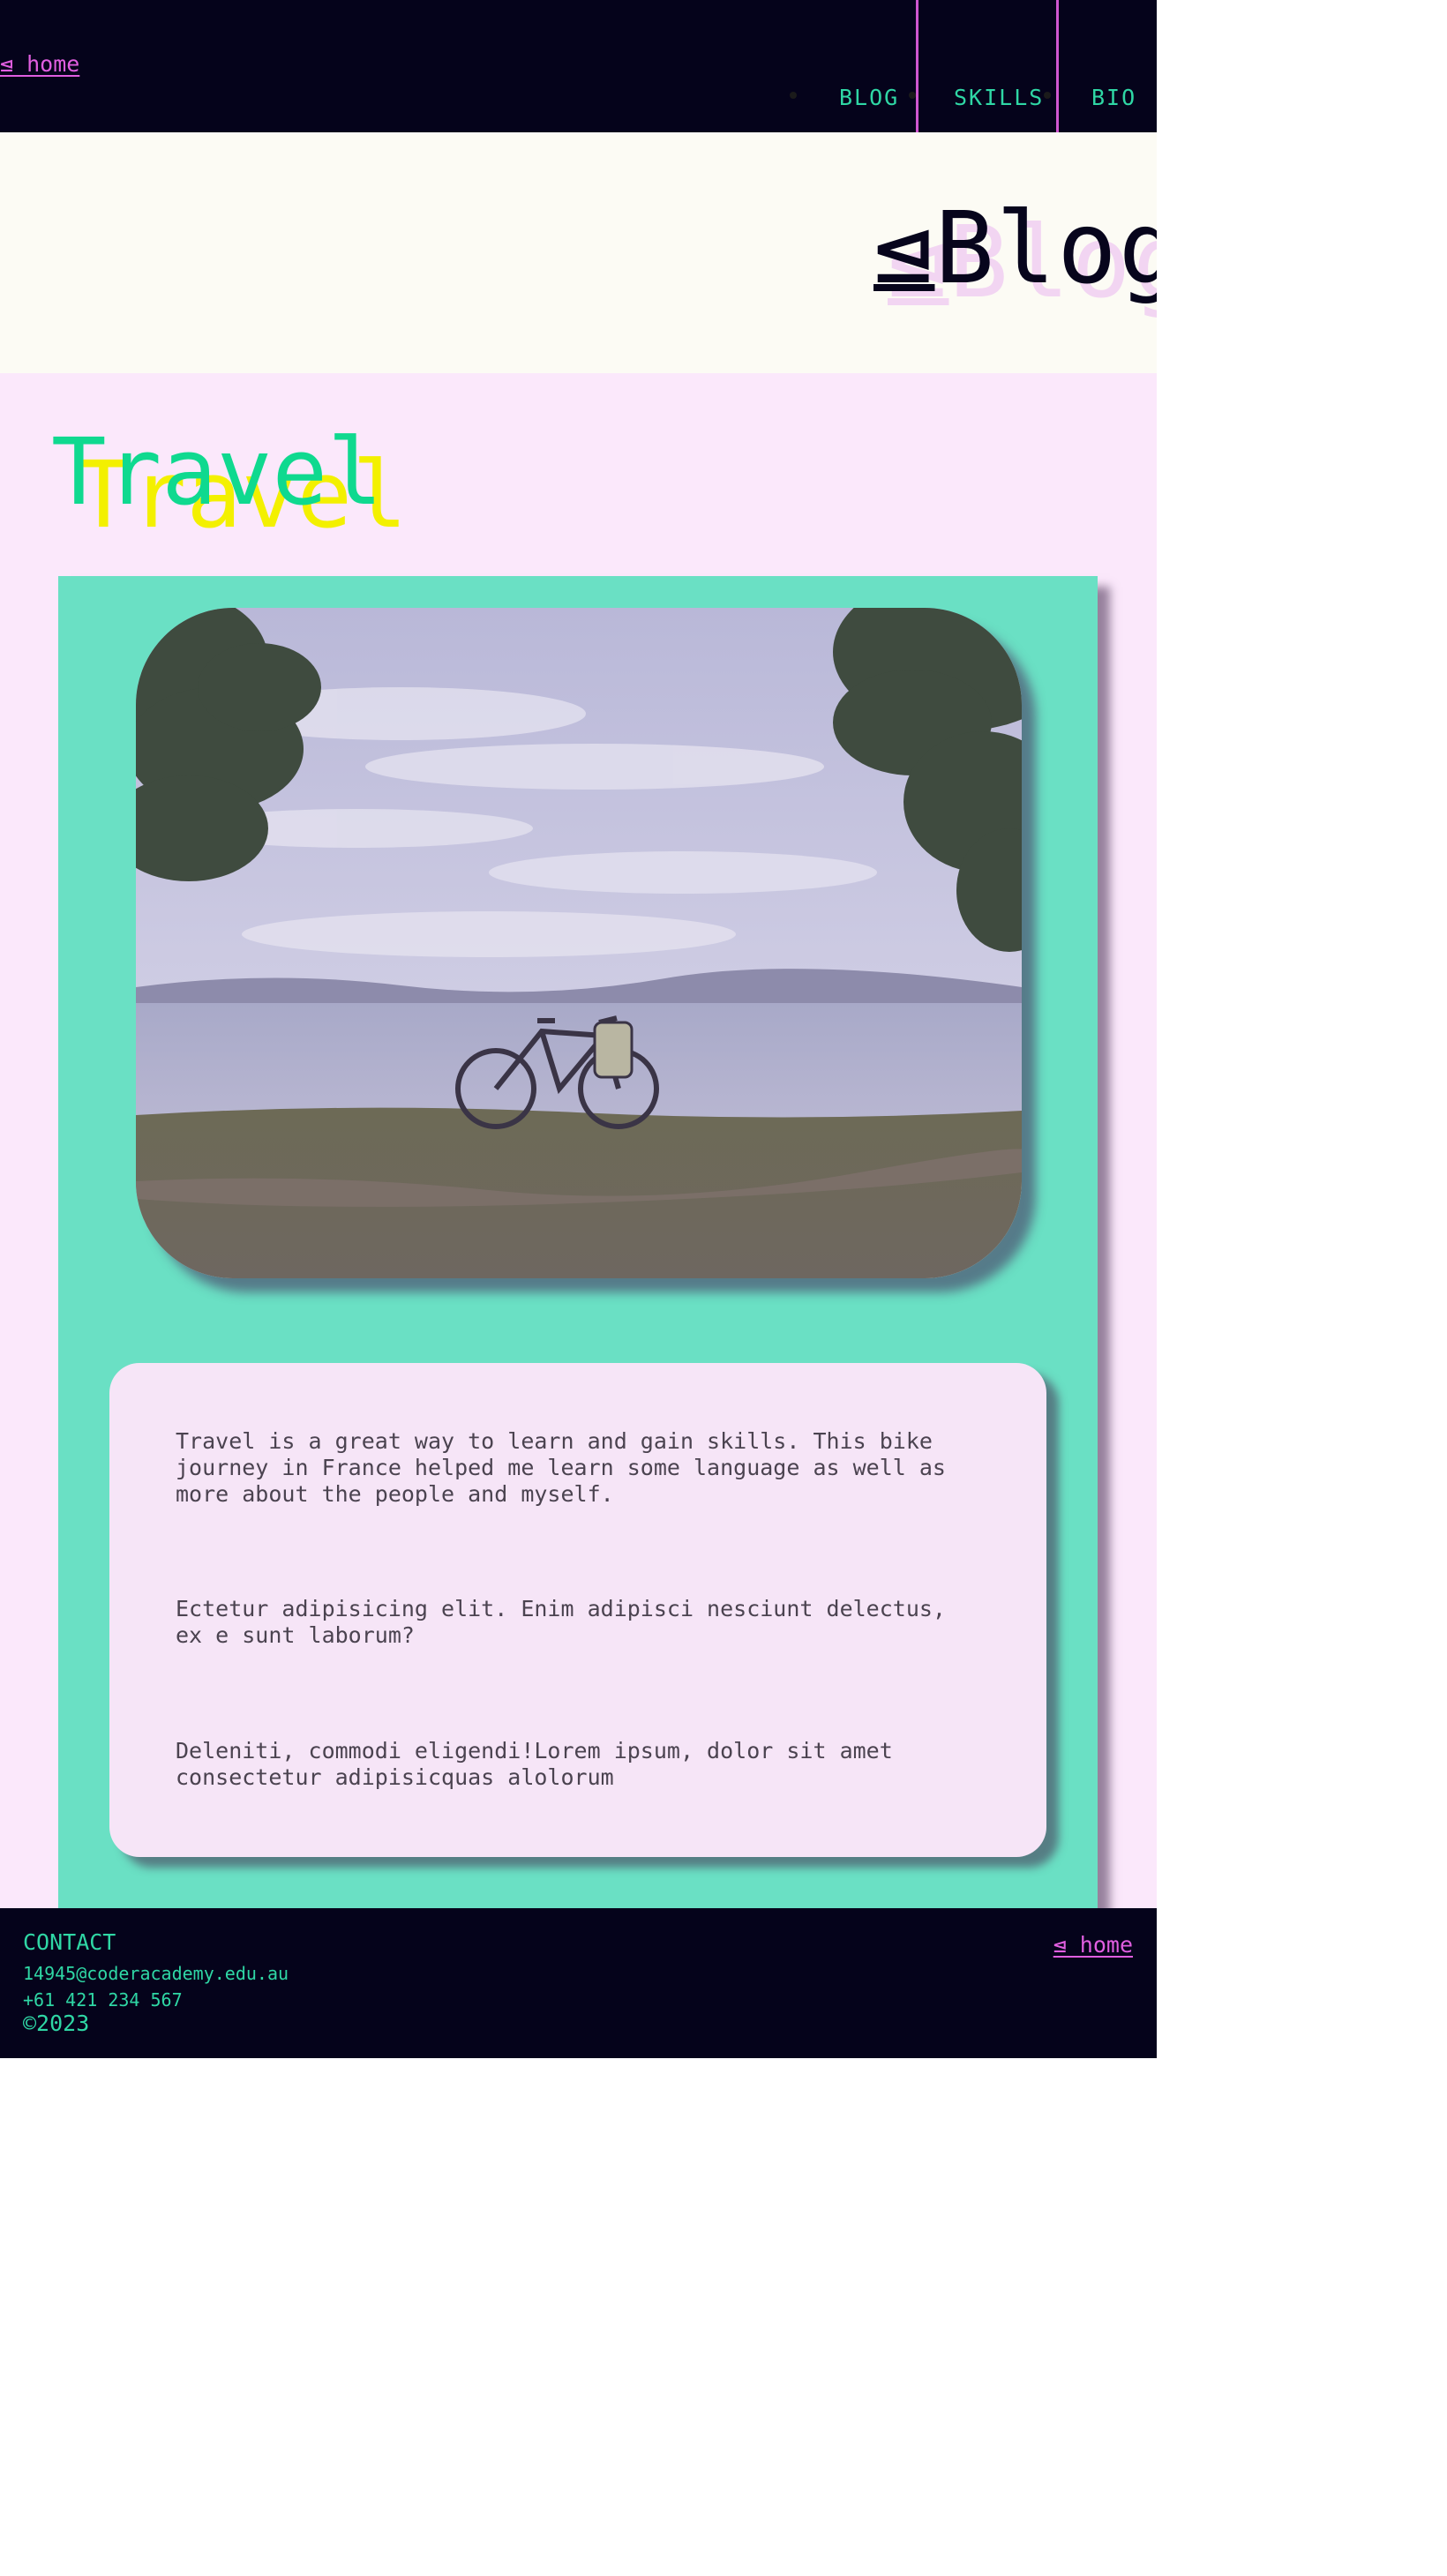 The height and width of the screenshot is (2576, 1447). Describe the element at coordinates (1114, 98) in the screenshot. I see `nav-item-label: BIO` at that location.